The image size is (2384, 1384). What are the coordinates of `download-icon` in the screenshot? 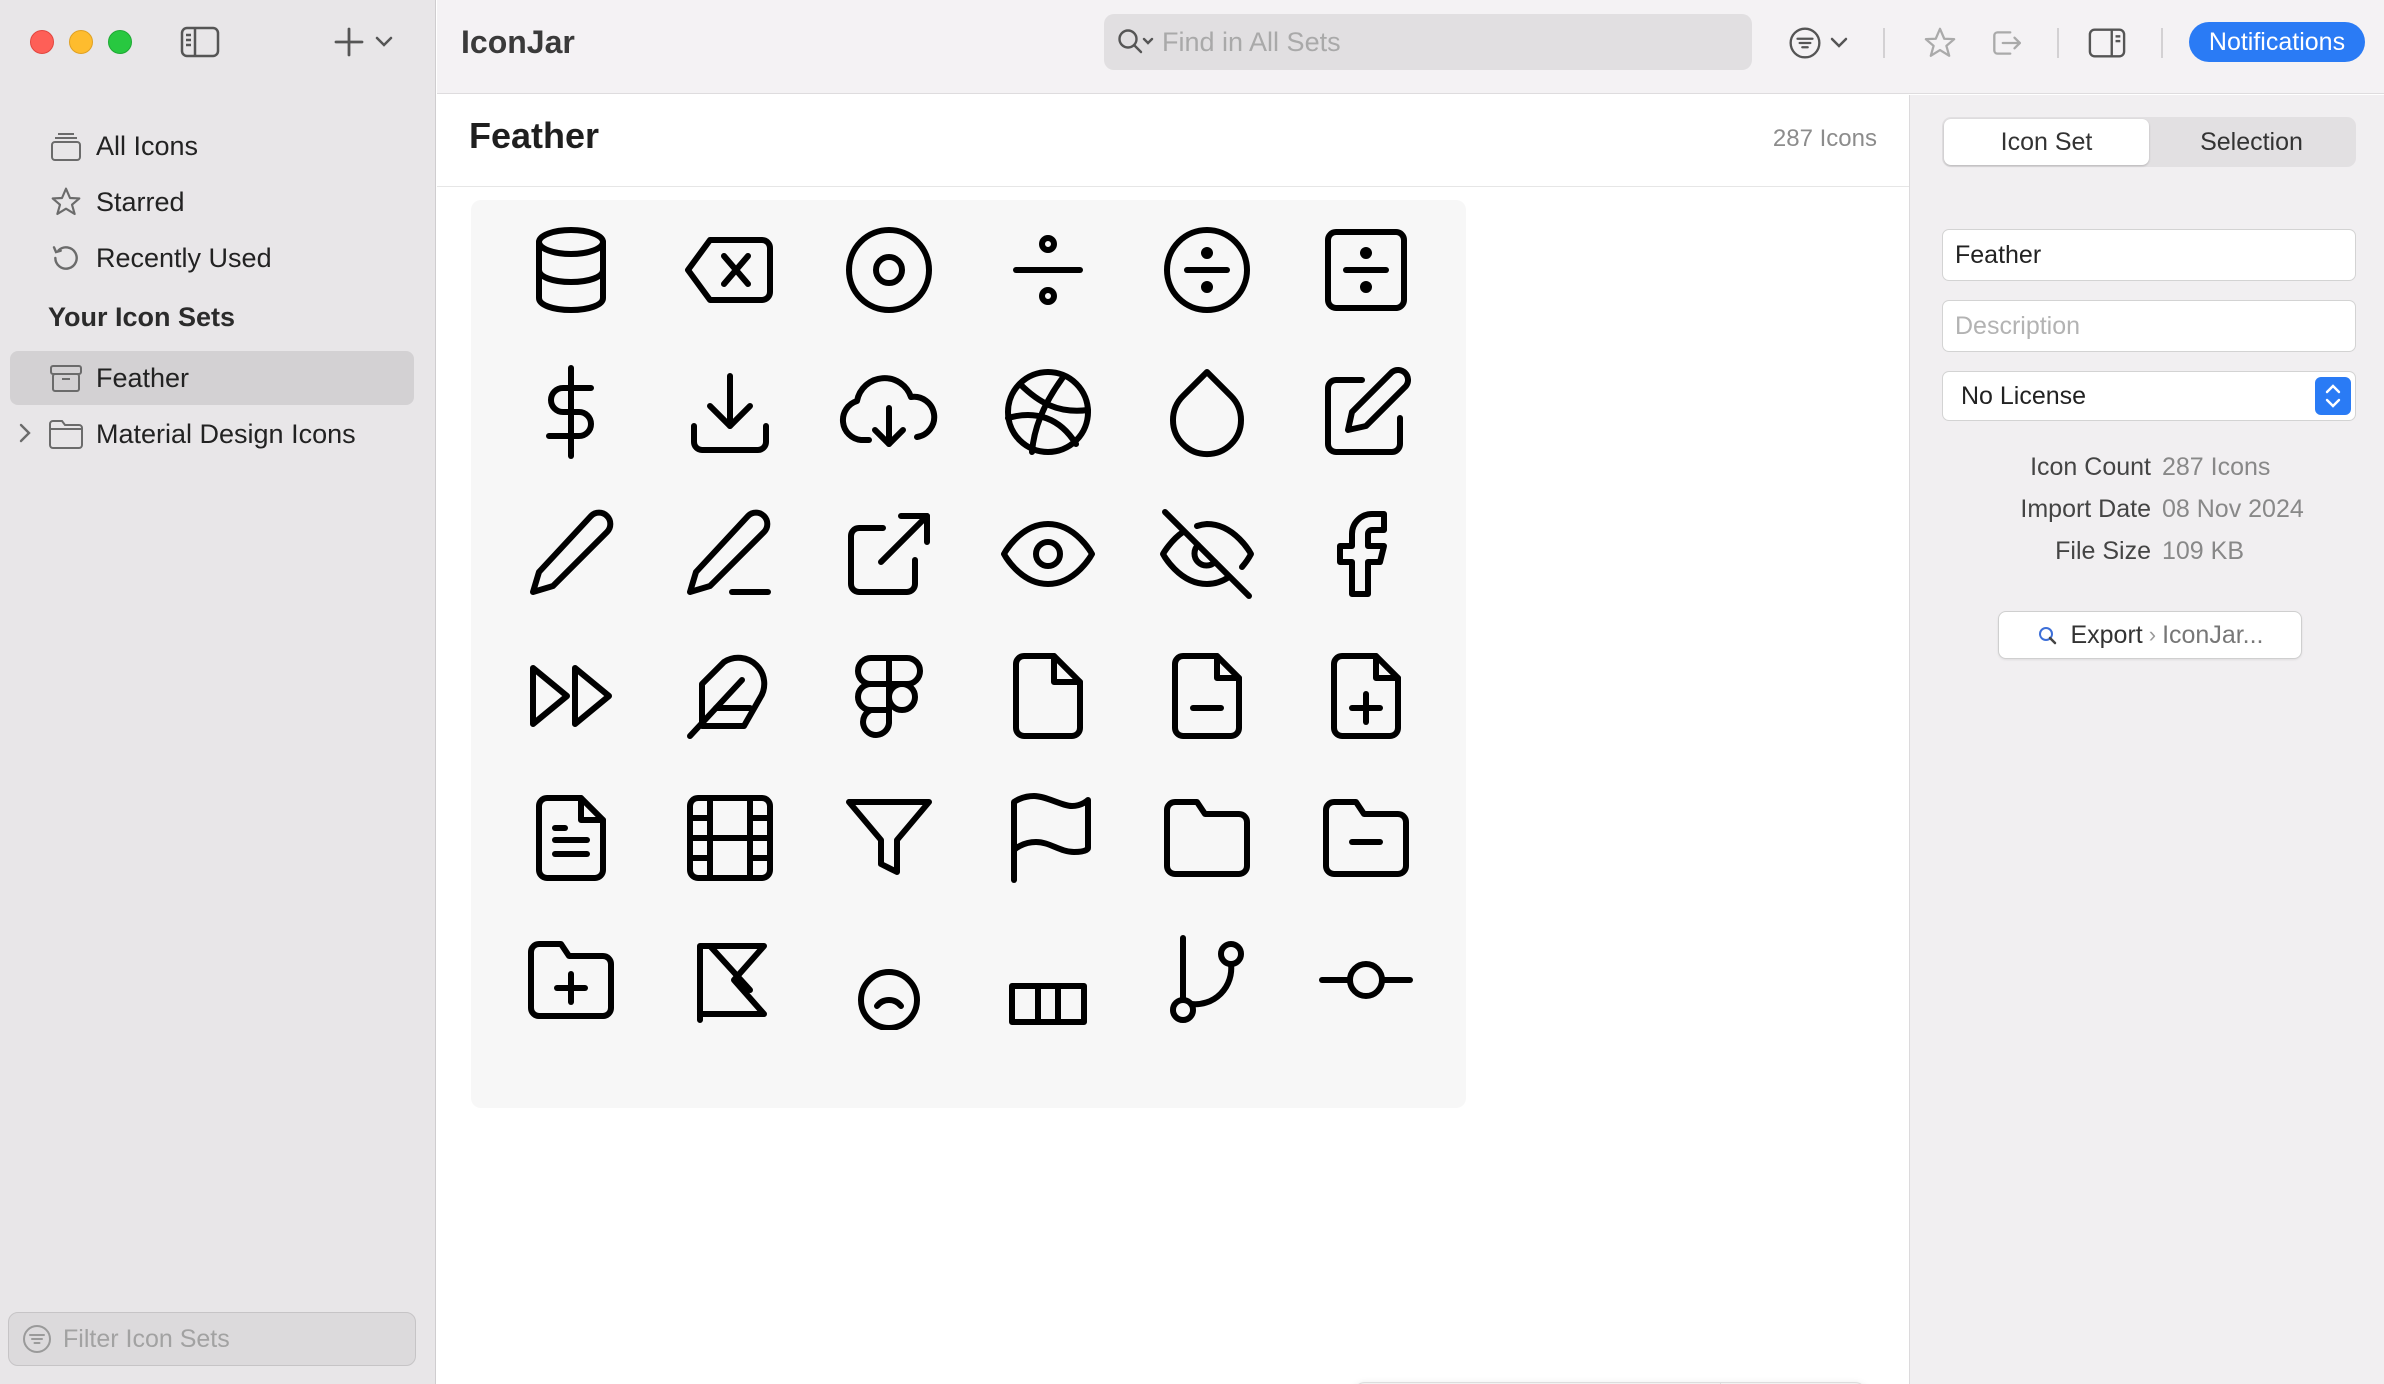 It's located at (730, 413).